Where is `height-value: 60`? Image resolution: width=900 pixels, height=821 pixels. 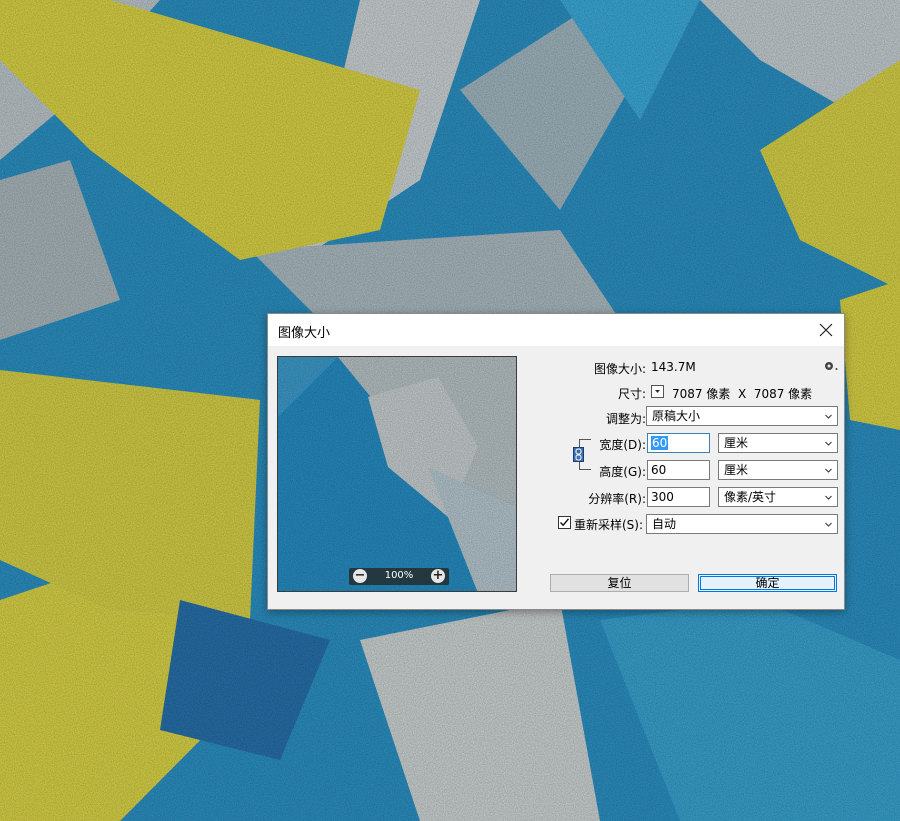
height-value: 60 is located at coordinates (659, 470).